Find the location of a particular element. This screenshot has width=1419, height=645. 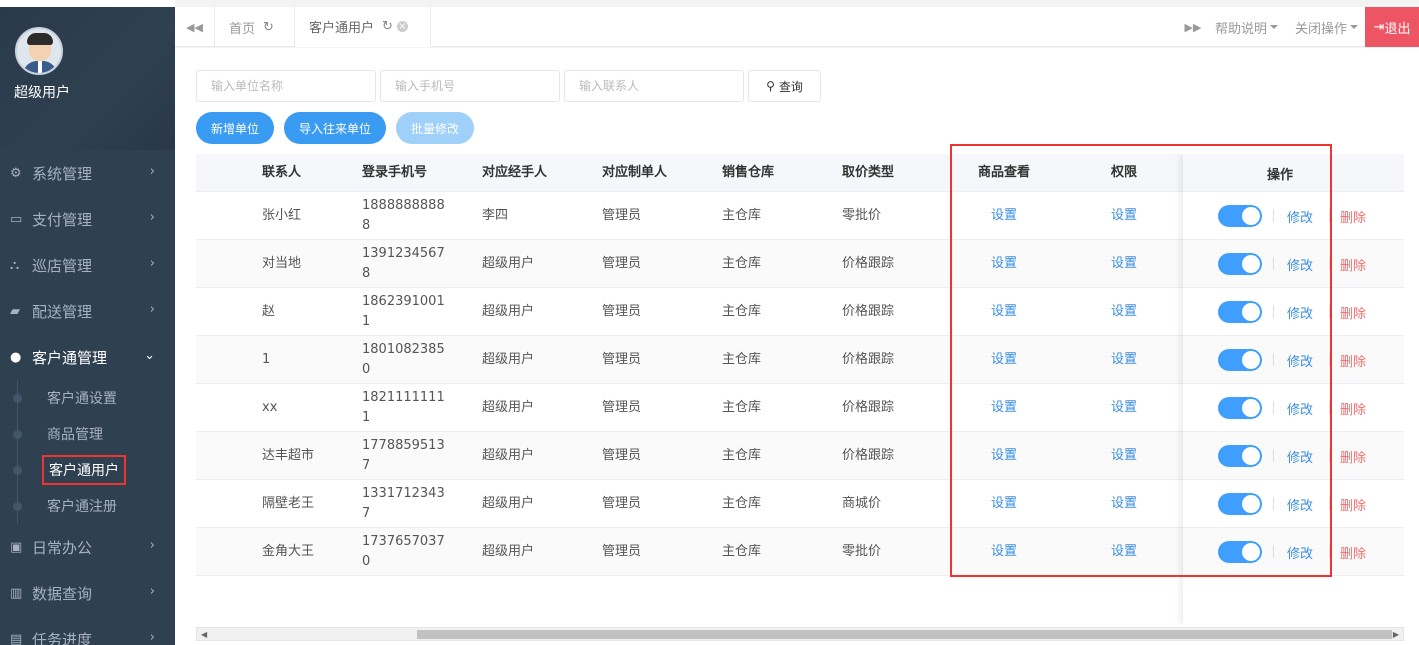

tab-customer-users: 客户通用户 ↻ × is located at coordinates (363, 27).